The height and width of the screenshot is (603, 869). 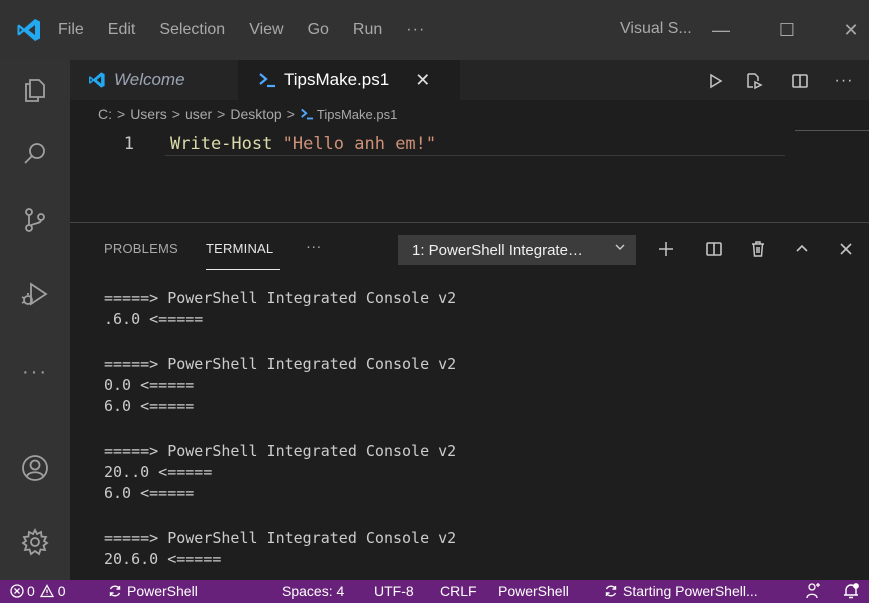 I want to click on menu-run: Run, so click(x=367, y=30).